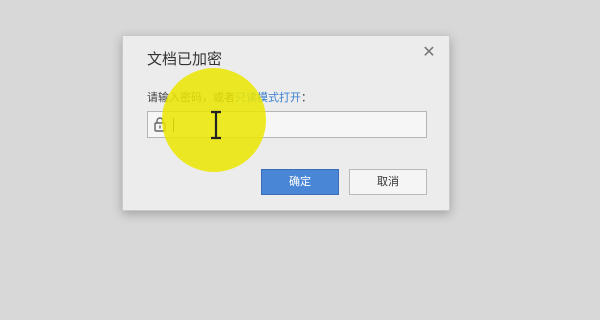  I want to click on prompt-text: 请输入密码，或者, so click(191, 97).